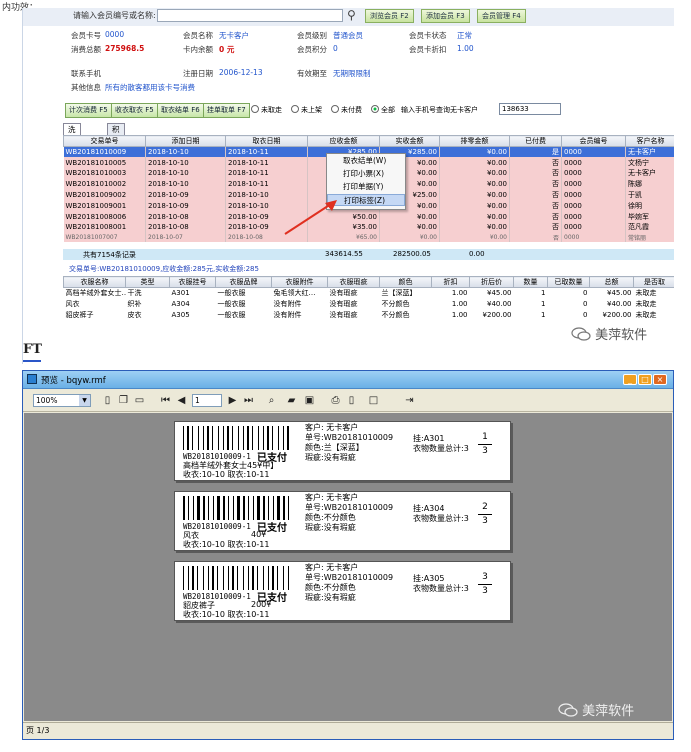 This screenshot has height=752, width=691. Describe the element at coordinates (181, 400) in the screenshot. I see `prev-page-icon: ◀` at that location.